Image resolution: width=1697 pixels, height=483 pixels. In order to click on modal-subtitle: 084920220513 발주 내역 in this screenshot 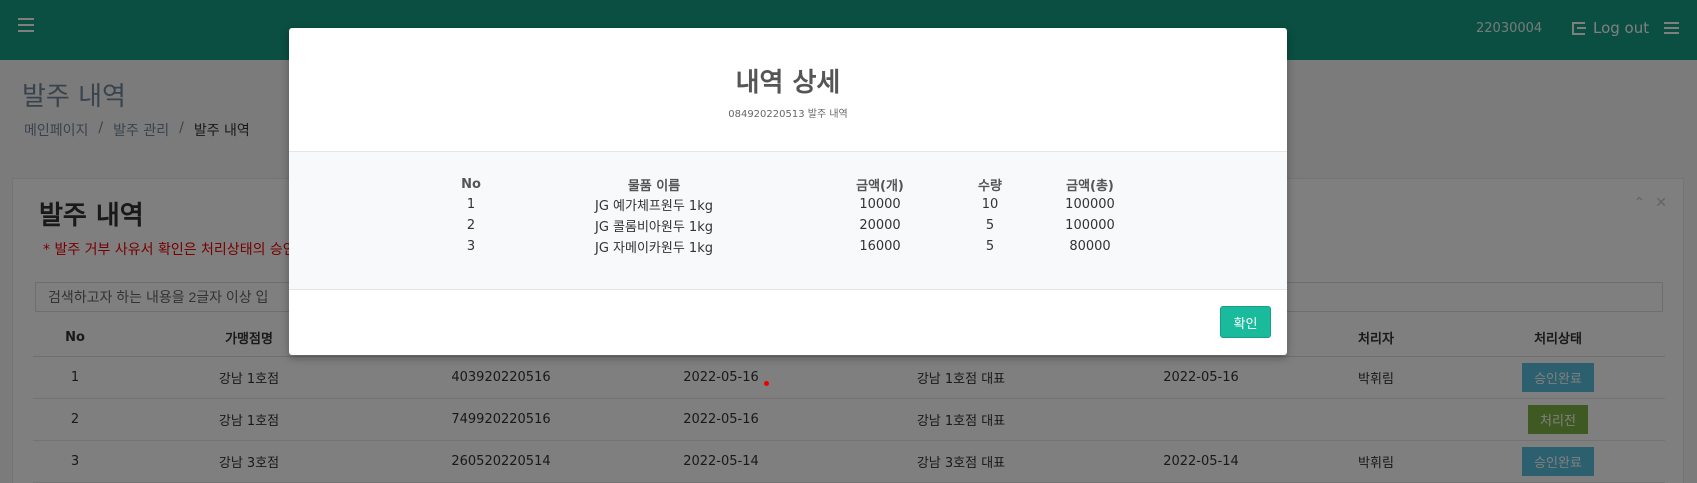, I will do `click(788, 114)`.